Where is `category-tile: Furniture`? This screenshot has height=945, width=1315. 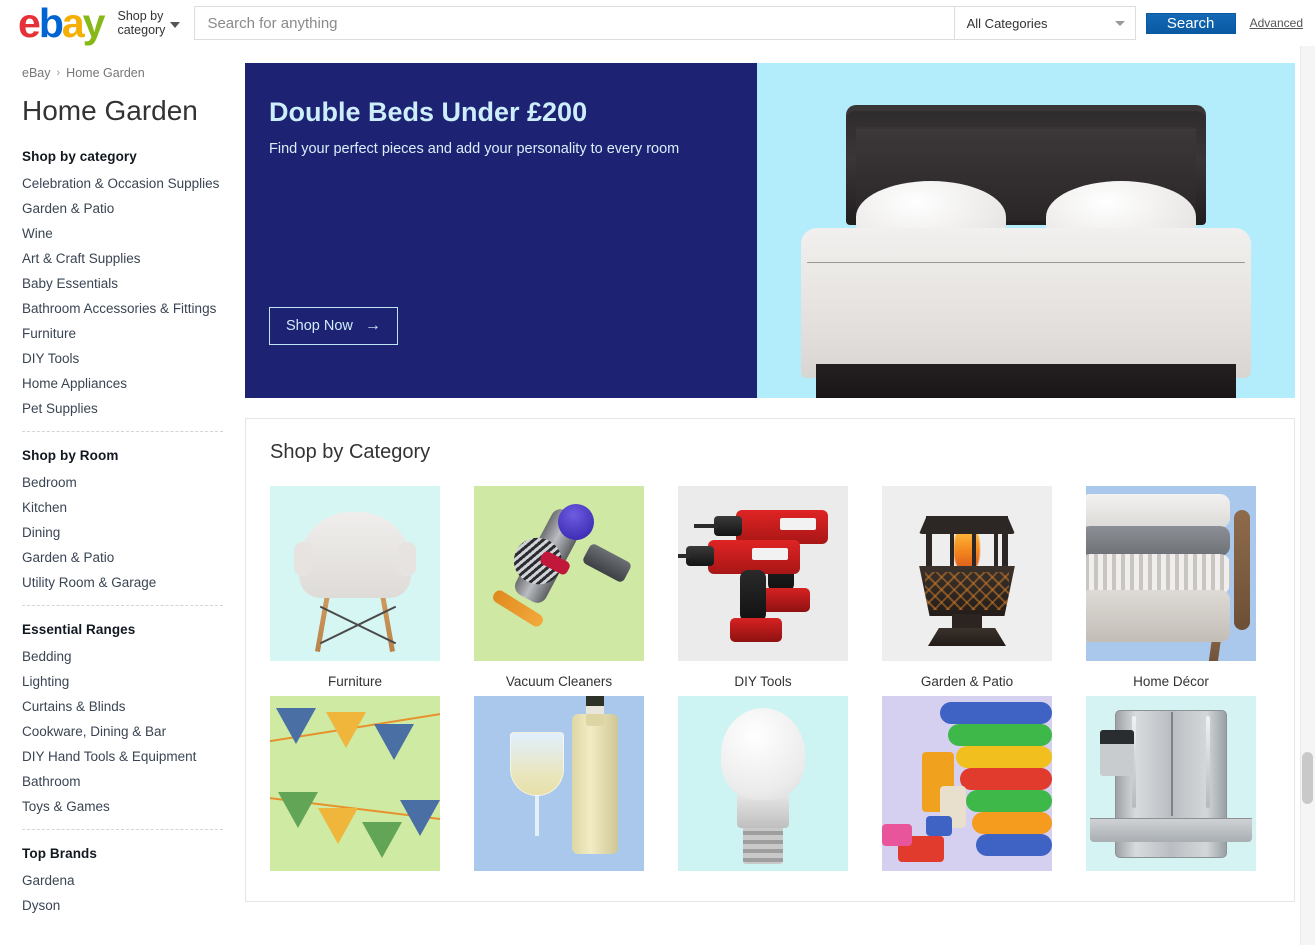 category-tile: Furniture is located at coordinates (355, 588).